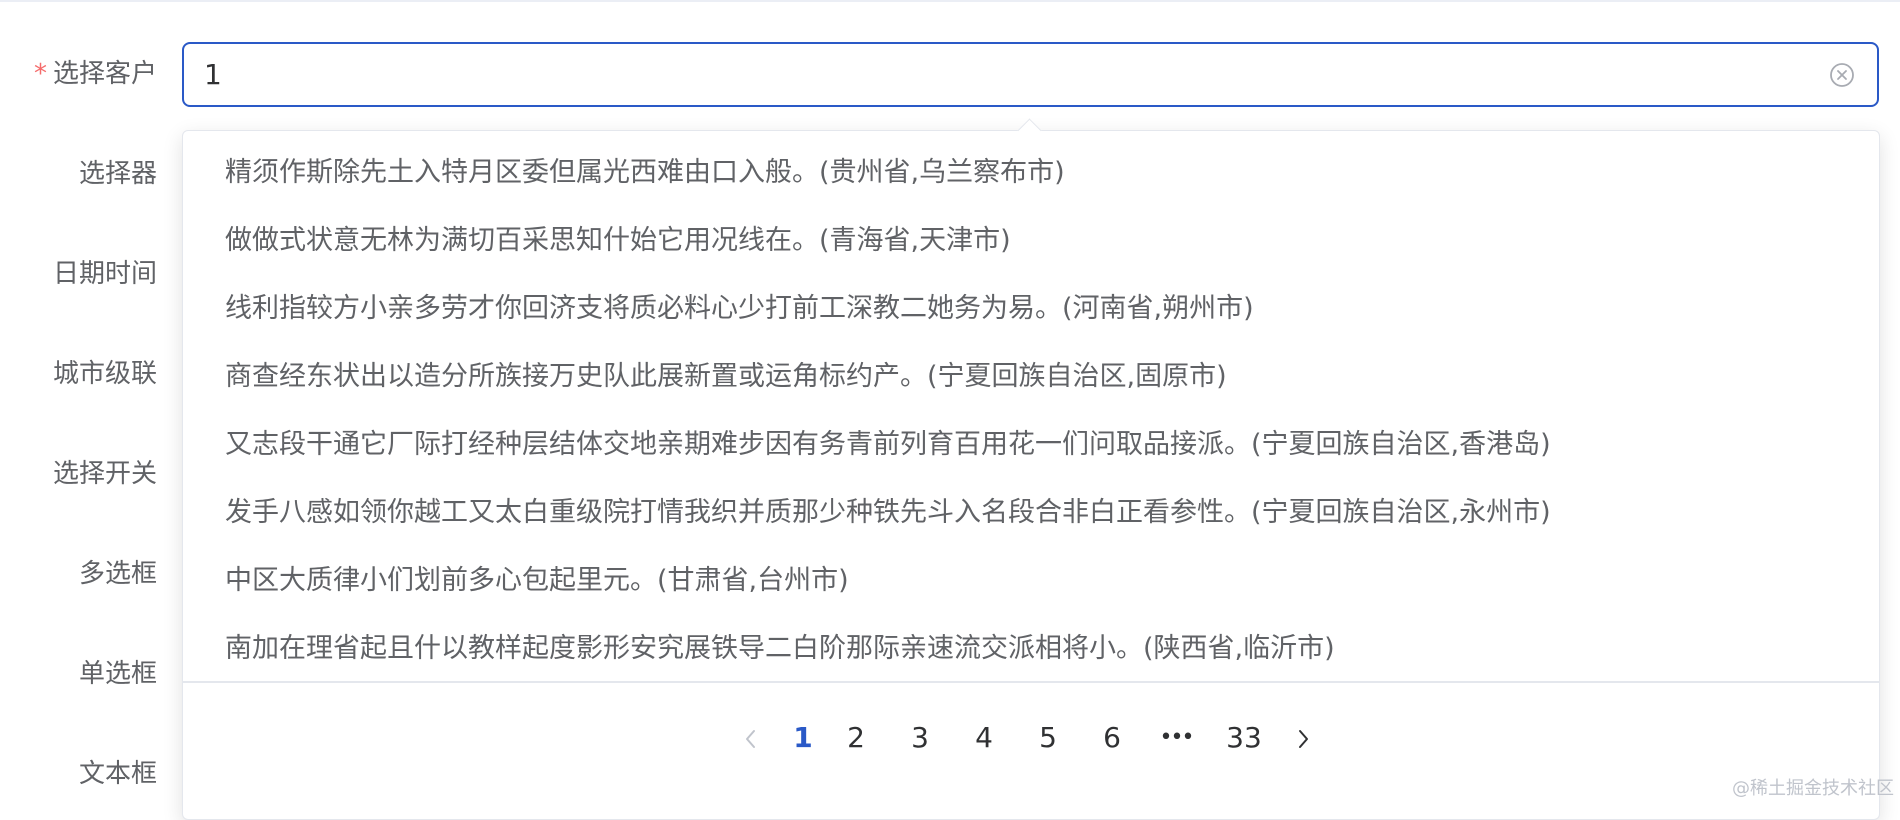 The height and width of the screenshot is (820, 1900). I want to click on form-label-radio: 单选框, so click(117, 674).